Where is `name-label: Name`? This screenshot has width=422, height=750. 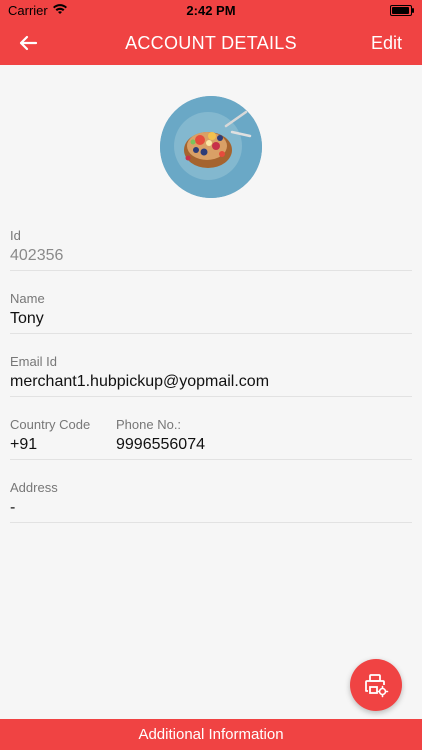
name-label: Name is located at coordinates (27, 298).